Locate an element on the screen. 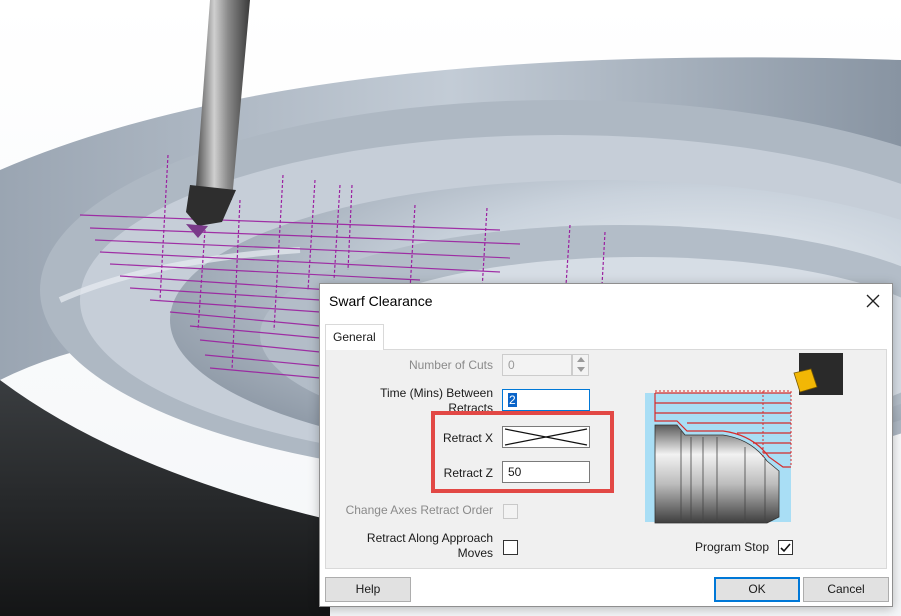  chevron-down-icon is located at coordinates (580, 369).